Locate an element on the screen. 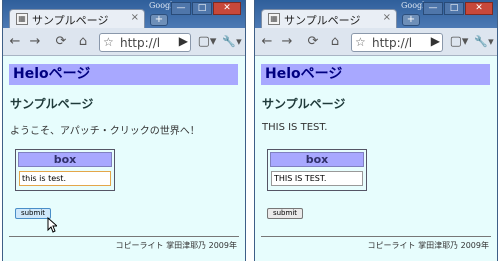 This screenshot has height=261, width=500. result-message: THIS IS TEST. is located at coordinates (295, 127).